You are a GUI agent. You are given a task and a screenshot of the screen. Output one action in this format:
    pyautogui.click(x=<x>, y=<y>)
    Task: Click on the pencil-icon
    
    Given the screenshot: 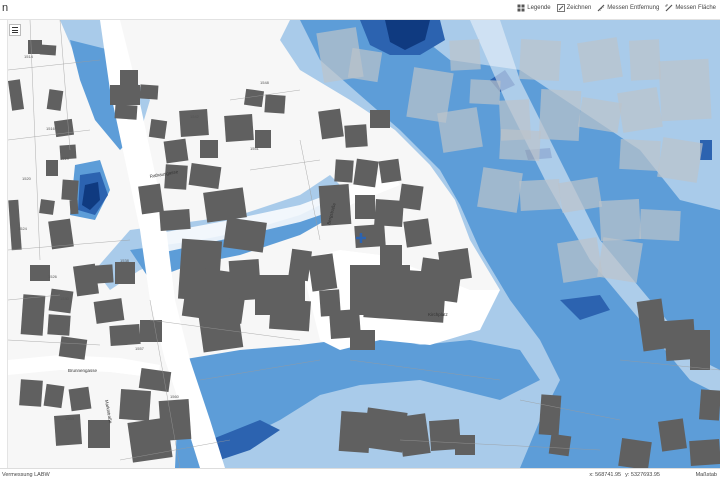 What is the action you would take?
    pyautogui.click(x=560, y=8)
    